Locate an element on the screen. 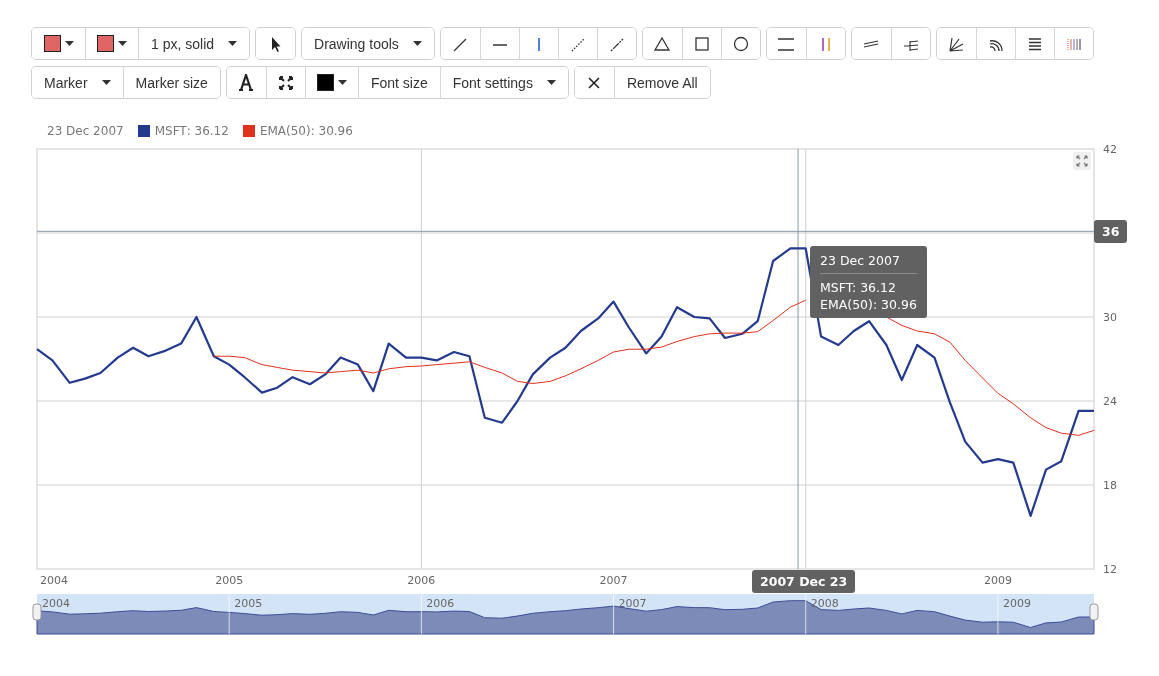 The width and height of the screenshot is (1159, 676). axis-label: 30 is located at coordinates (1110, 317).